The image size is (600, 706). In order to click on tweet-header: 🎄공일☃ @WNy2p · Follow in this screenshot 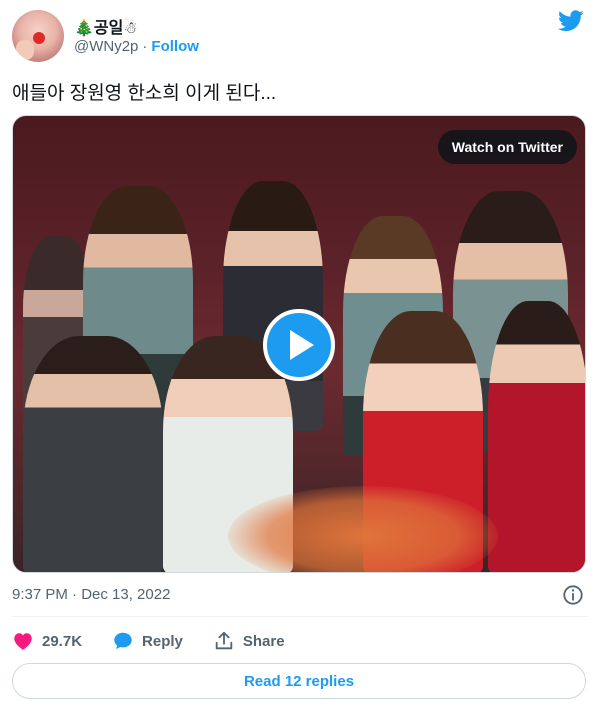, I will do `click(300, 36)`.